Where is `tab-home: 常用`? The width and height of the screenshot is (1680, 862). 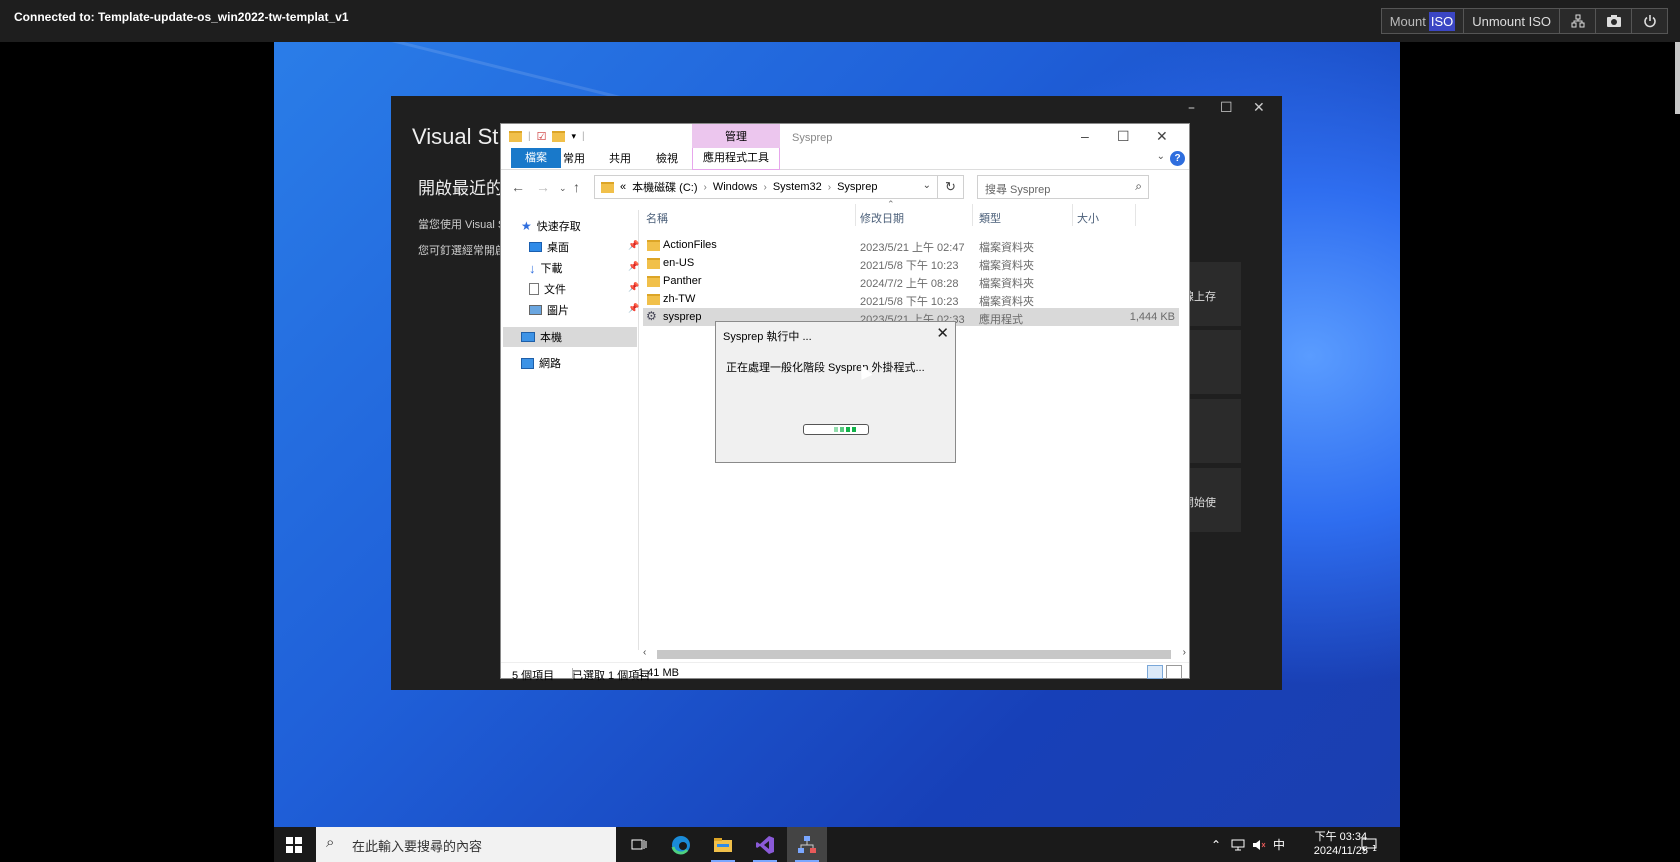
tab-home: 常用 is located at coordinates (574, 158).